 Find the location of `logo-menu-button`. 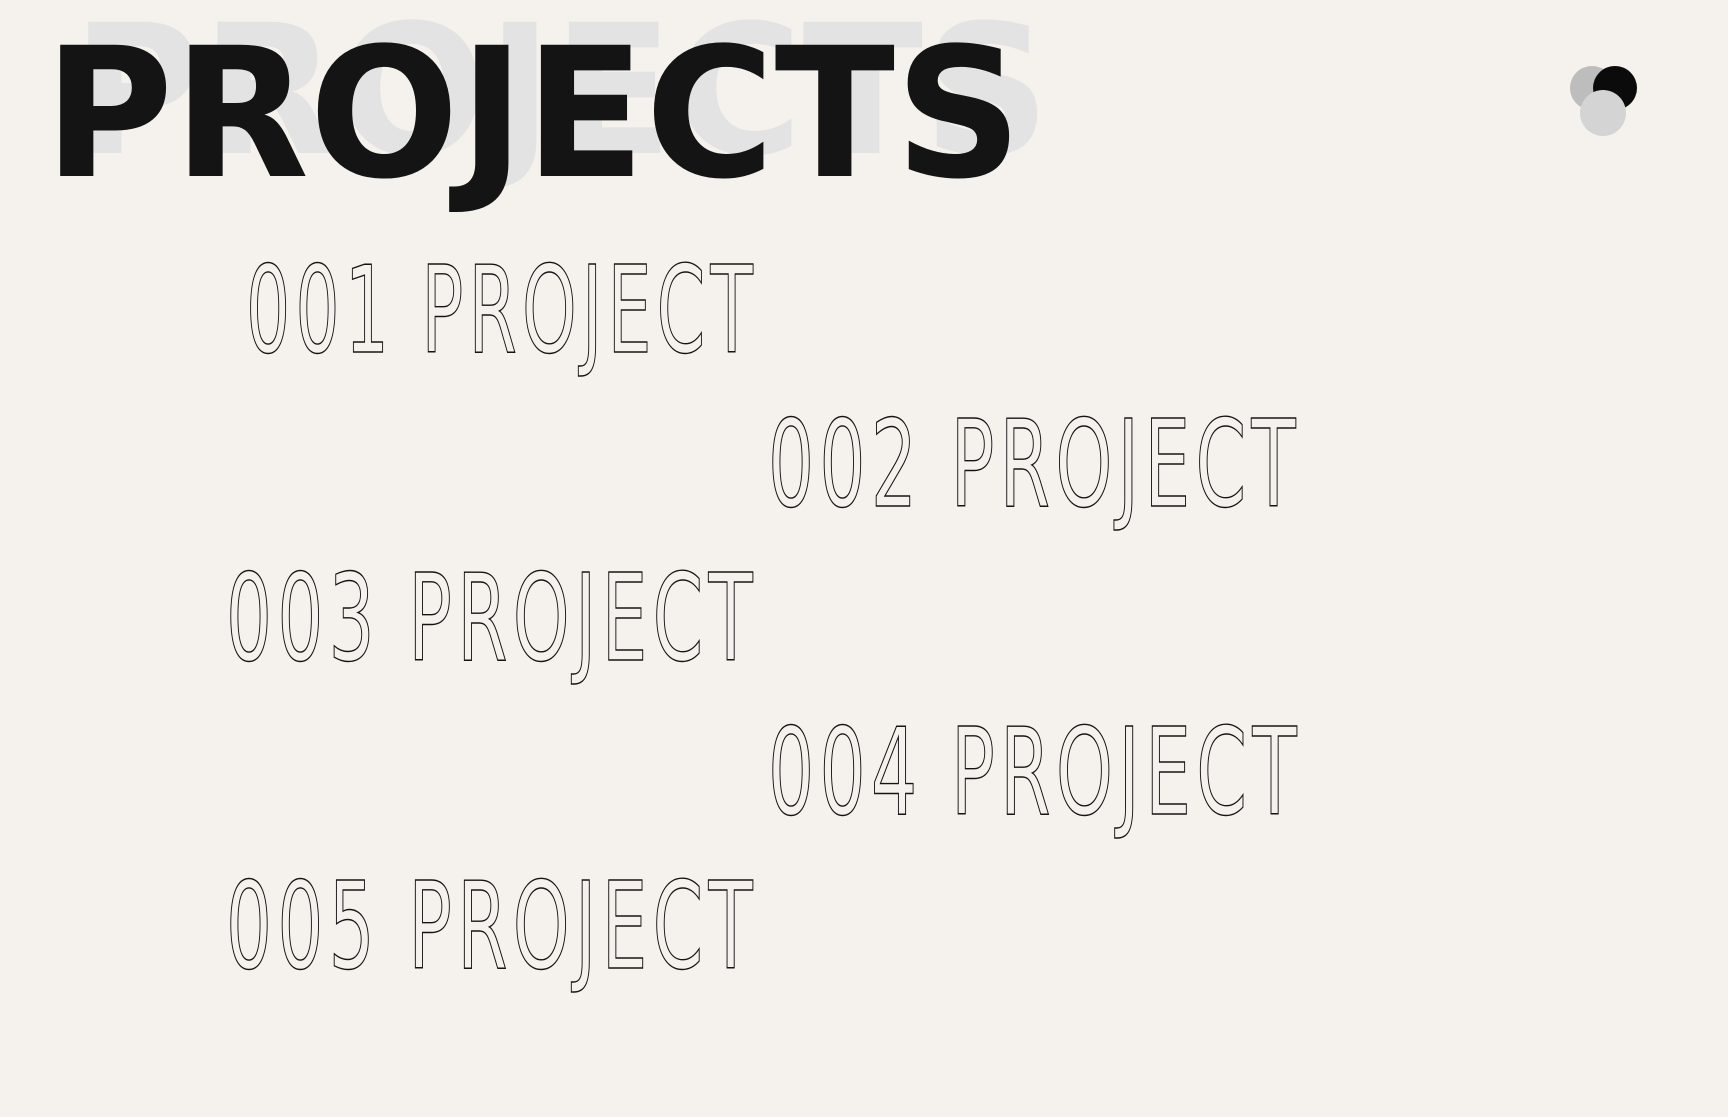

logo-menu-button is located at coordinates (1604, 101).